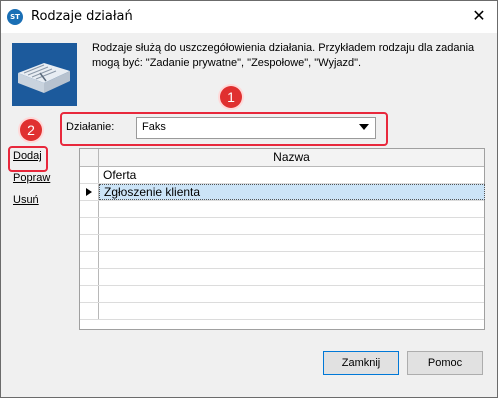 The height and width of the screenshot is (398, 498). I want to click on callout-badge-2: 2, so click(31, 130).